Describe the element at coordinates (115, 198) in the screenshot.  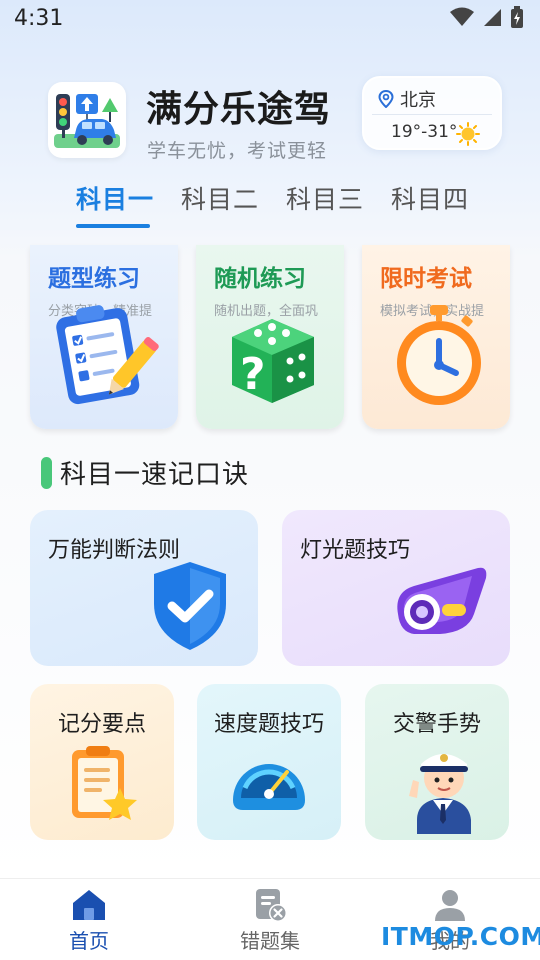
I see `tab-subject-1: 科目一` at that location.